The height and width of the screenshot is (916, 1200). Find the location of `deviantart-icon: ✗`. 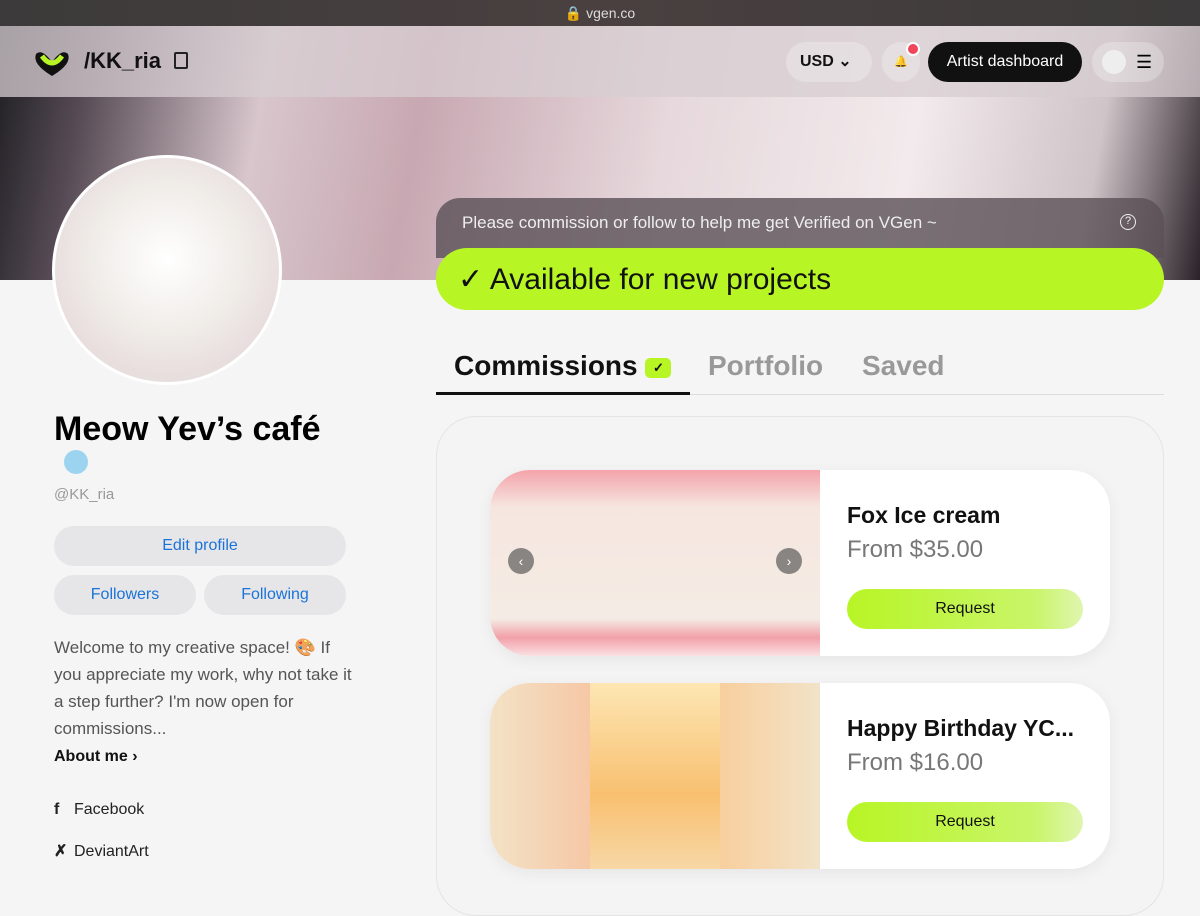

deviantart-icon: ✗ is located at coordinates (61, 851).